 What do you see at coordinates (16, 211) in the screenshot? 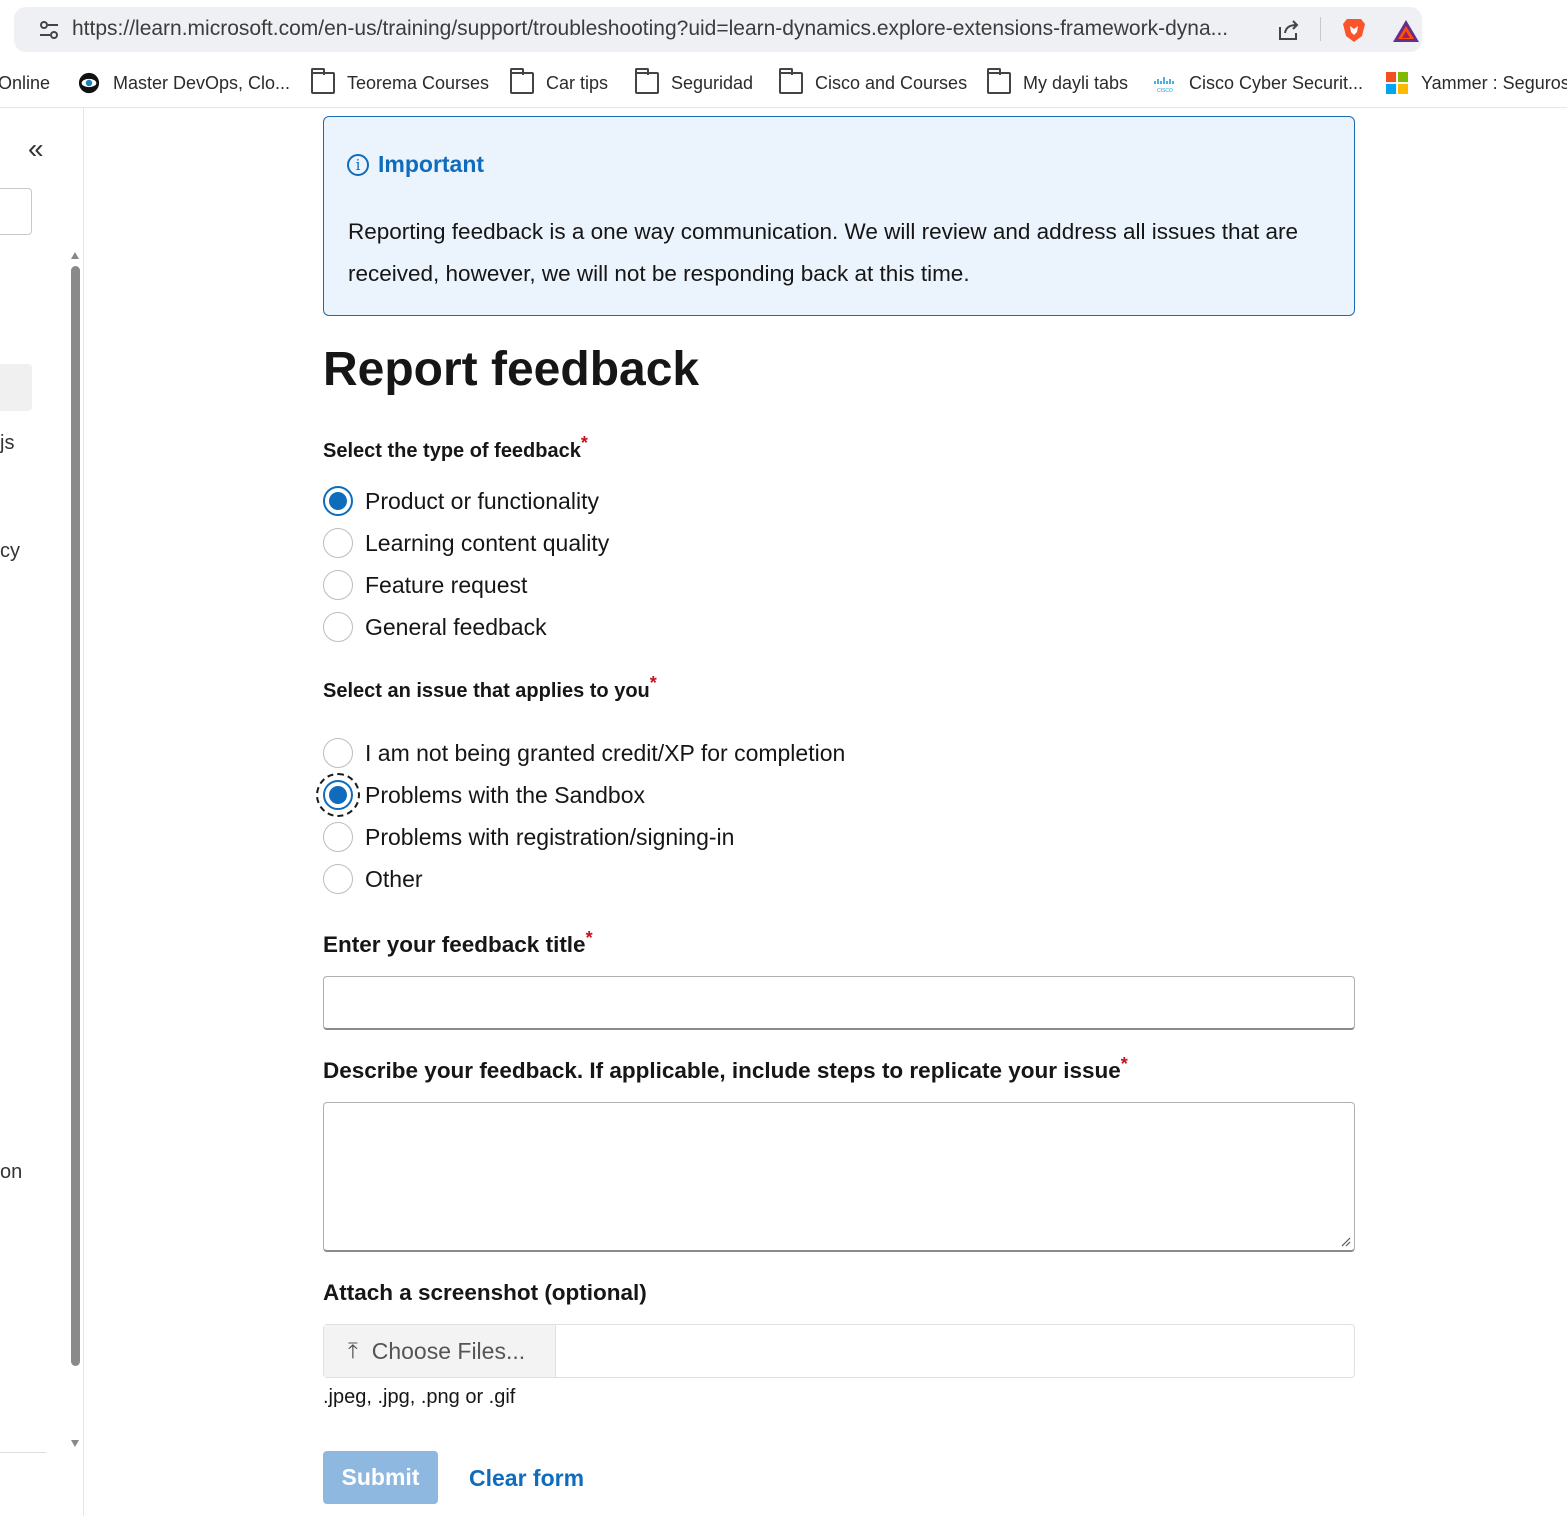
I see `sidebar-filter-input` at bounding box center [16, 211].